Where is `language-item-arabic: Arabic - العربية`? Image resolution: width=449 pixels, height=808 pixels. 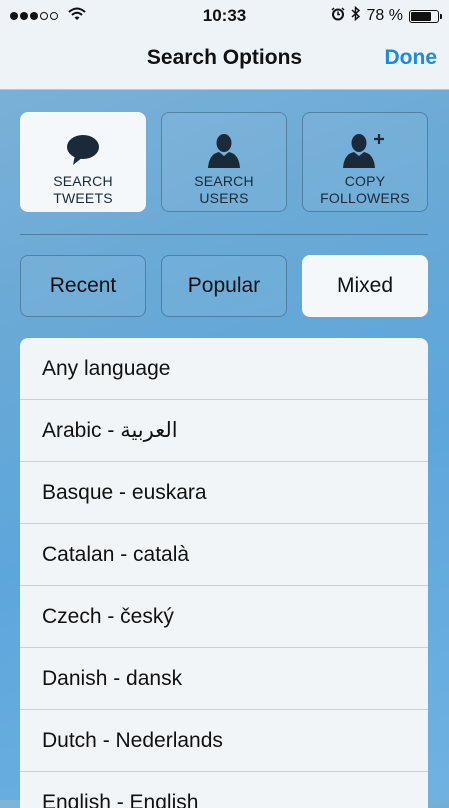
language-item-arabic: Arabic - العربية is located at coordinates (224, 431).